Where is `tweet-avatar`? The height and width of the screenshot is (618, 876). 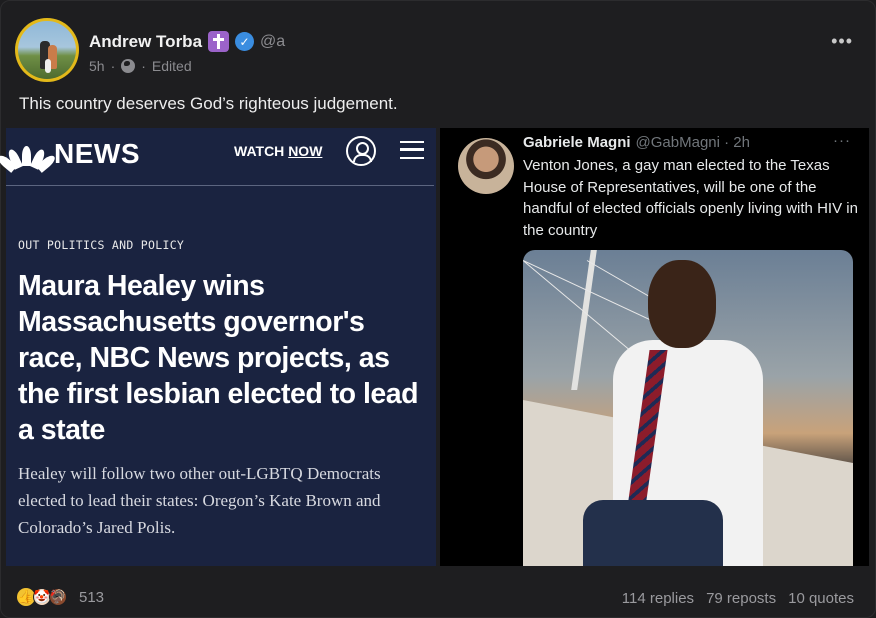 tweet-avatar is located at coordinates (486, 166).